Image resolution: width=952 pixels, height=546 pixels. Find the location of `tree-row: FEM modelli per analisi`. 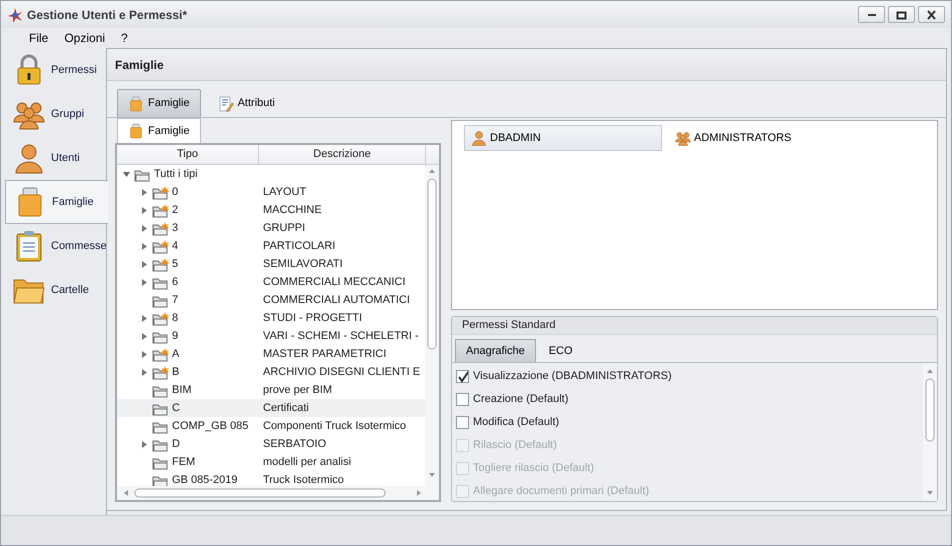

tree-row: FEM modelli per analisi is located at coordinates (271, 462).